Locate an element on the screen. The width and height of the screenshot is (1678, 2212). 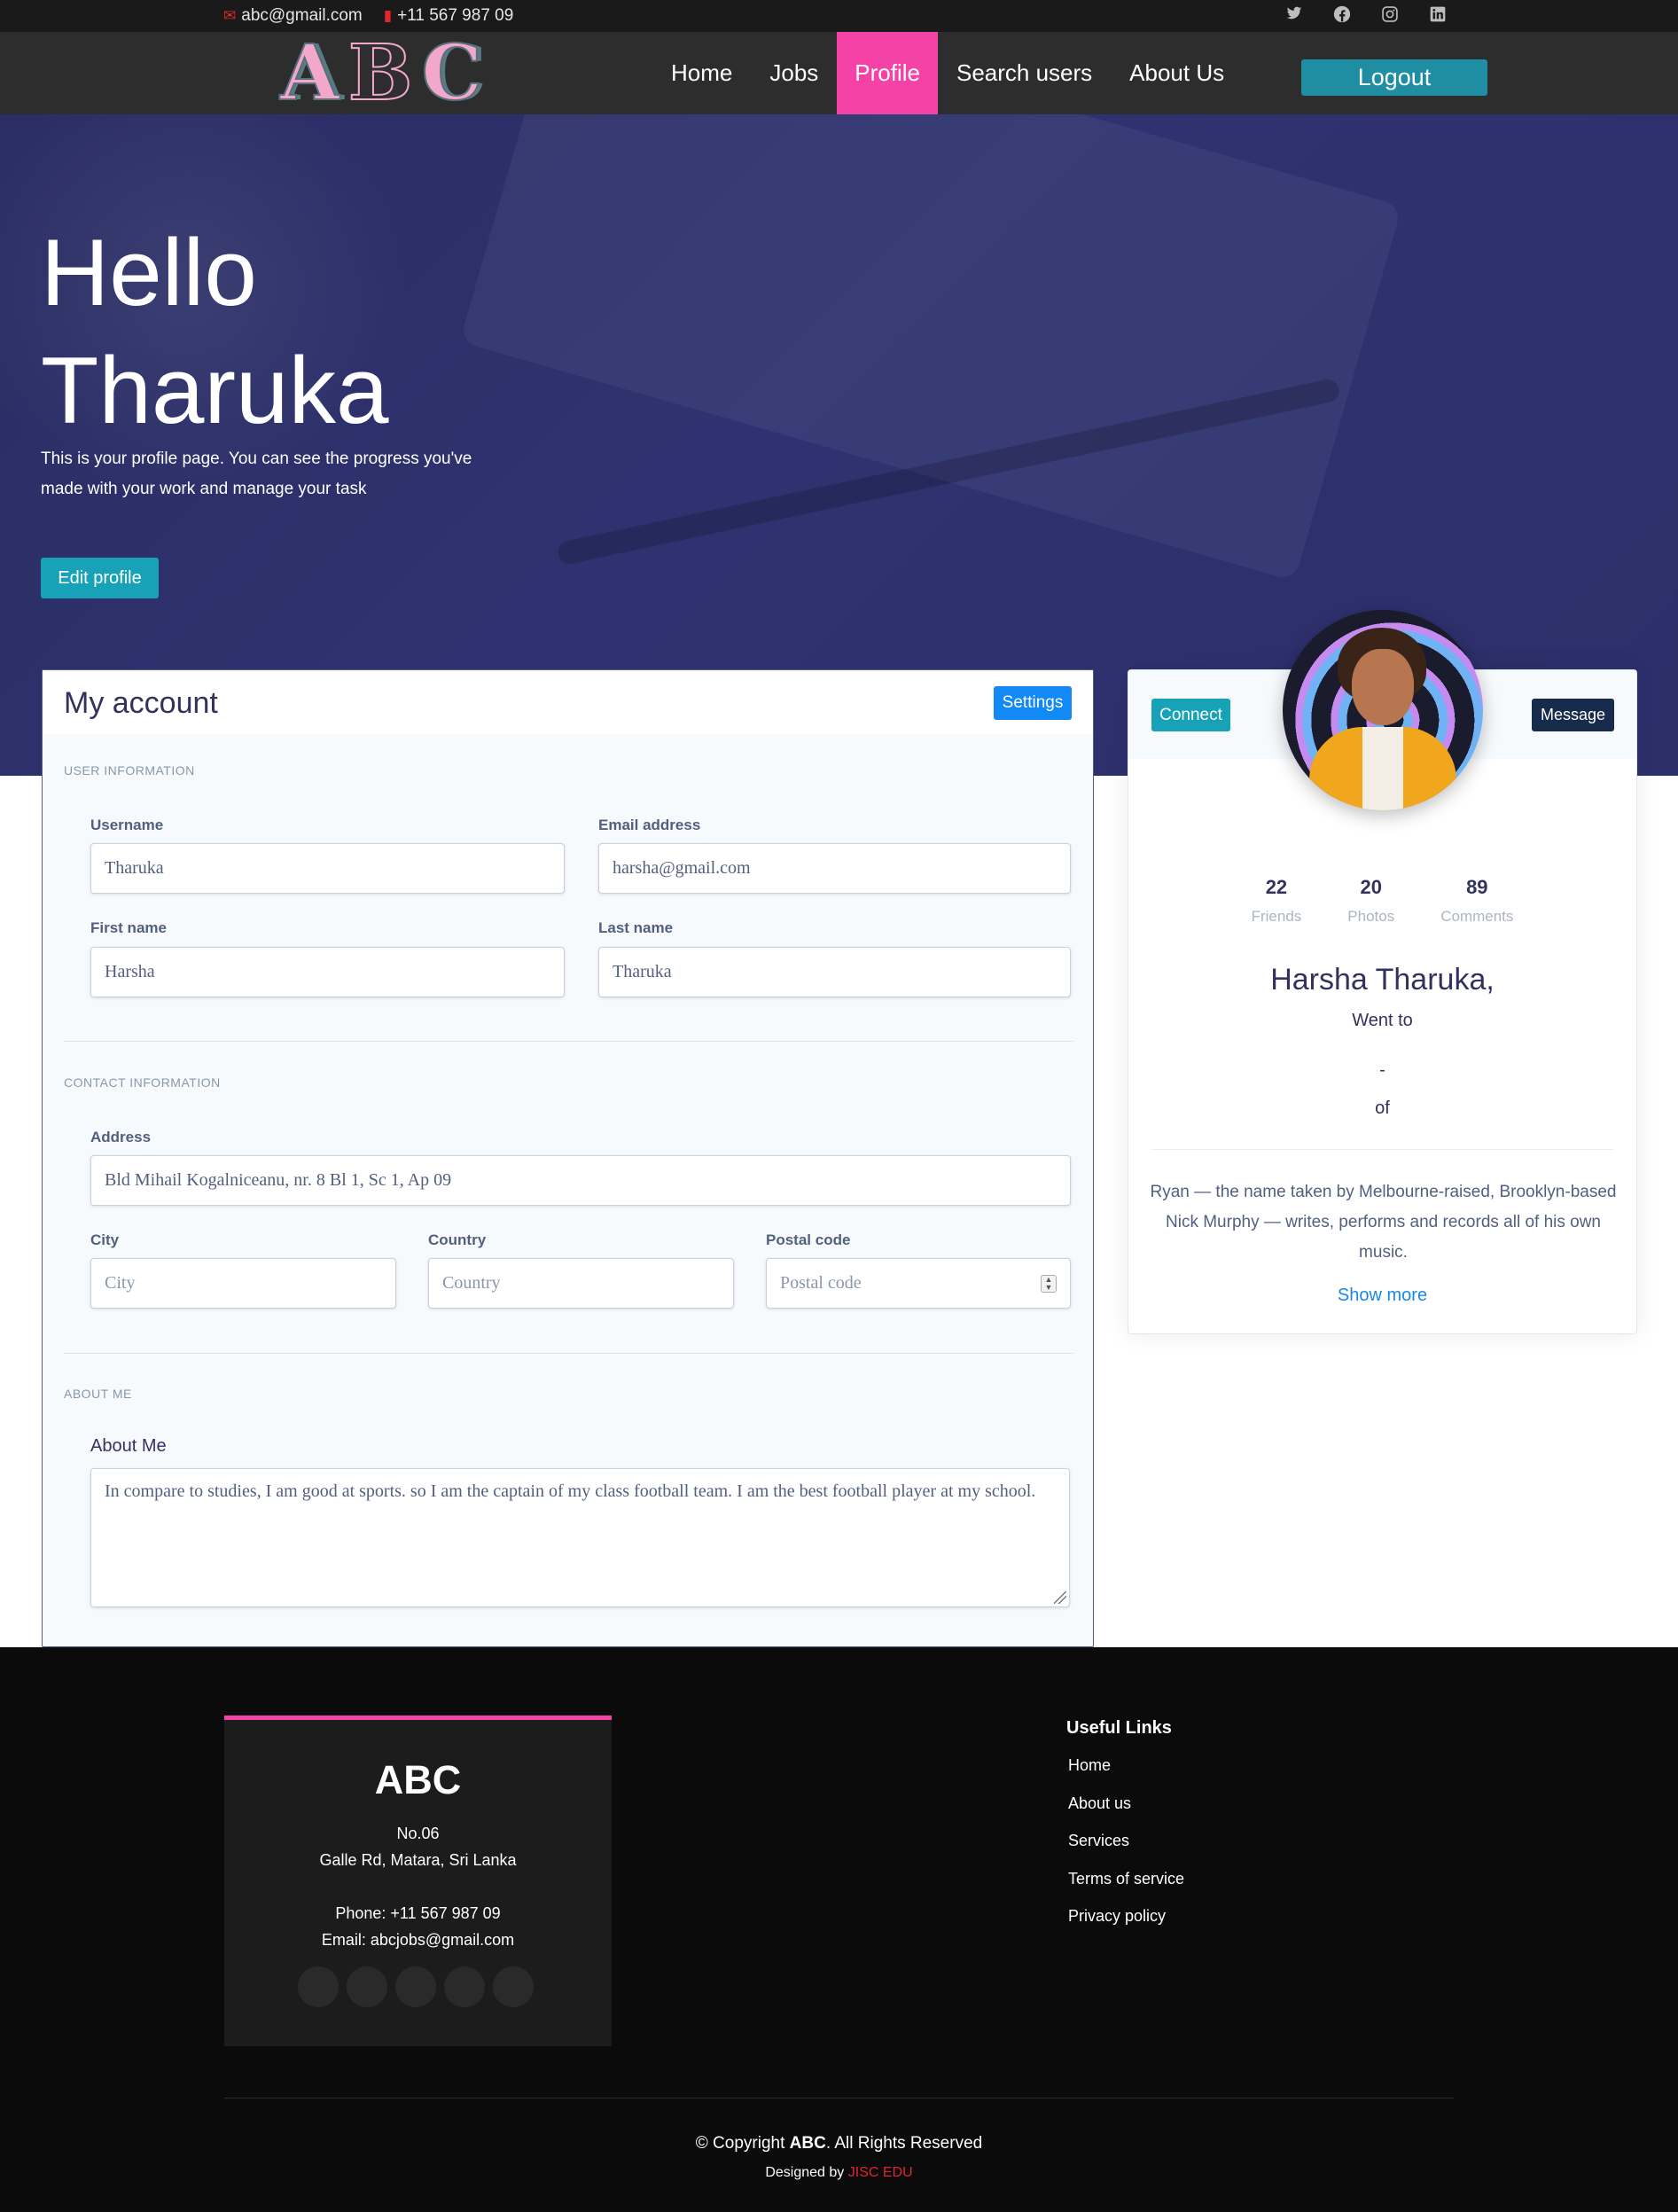
footer-instagram-icon is located at coordinates (415, 1986).